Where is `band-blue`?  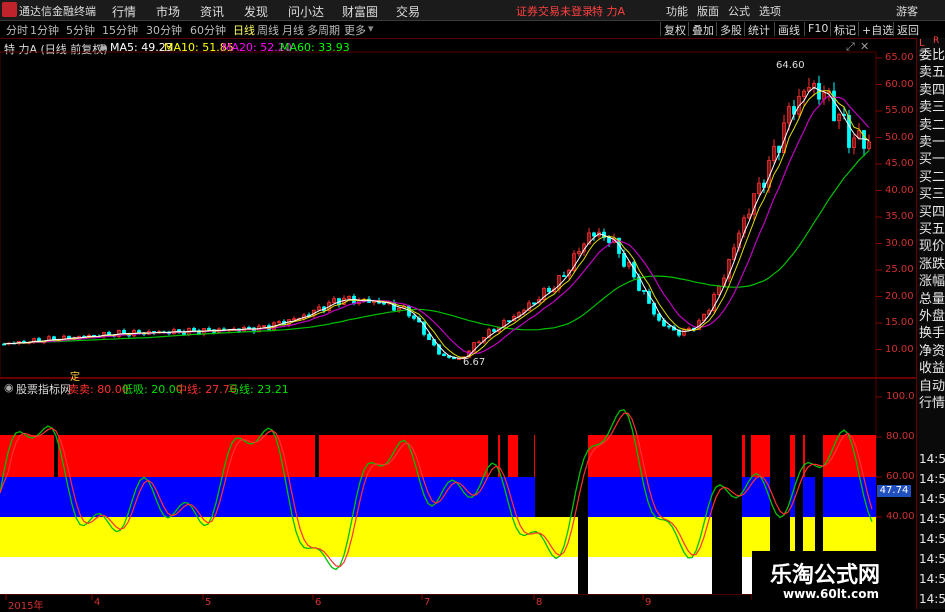
band-blue is located at coordinates (438, 497).